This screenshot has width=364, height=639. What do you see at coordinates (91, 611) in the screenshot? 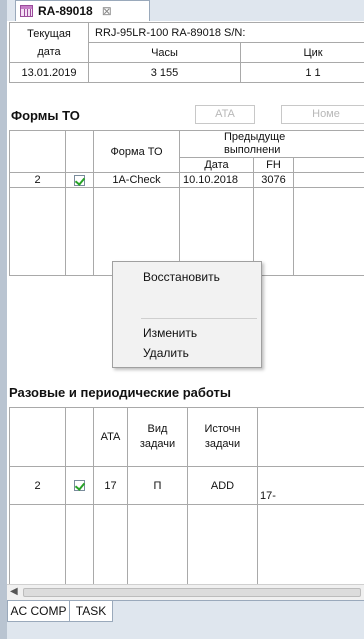
I see `tab-task: TASK` at bounding box center [91, 611].